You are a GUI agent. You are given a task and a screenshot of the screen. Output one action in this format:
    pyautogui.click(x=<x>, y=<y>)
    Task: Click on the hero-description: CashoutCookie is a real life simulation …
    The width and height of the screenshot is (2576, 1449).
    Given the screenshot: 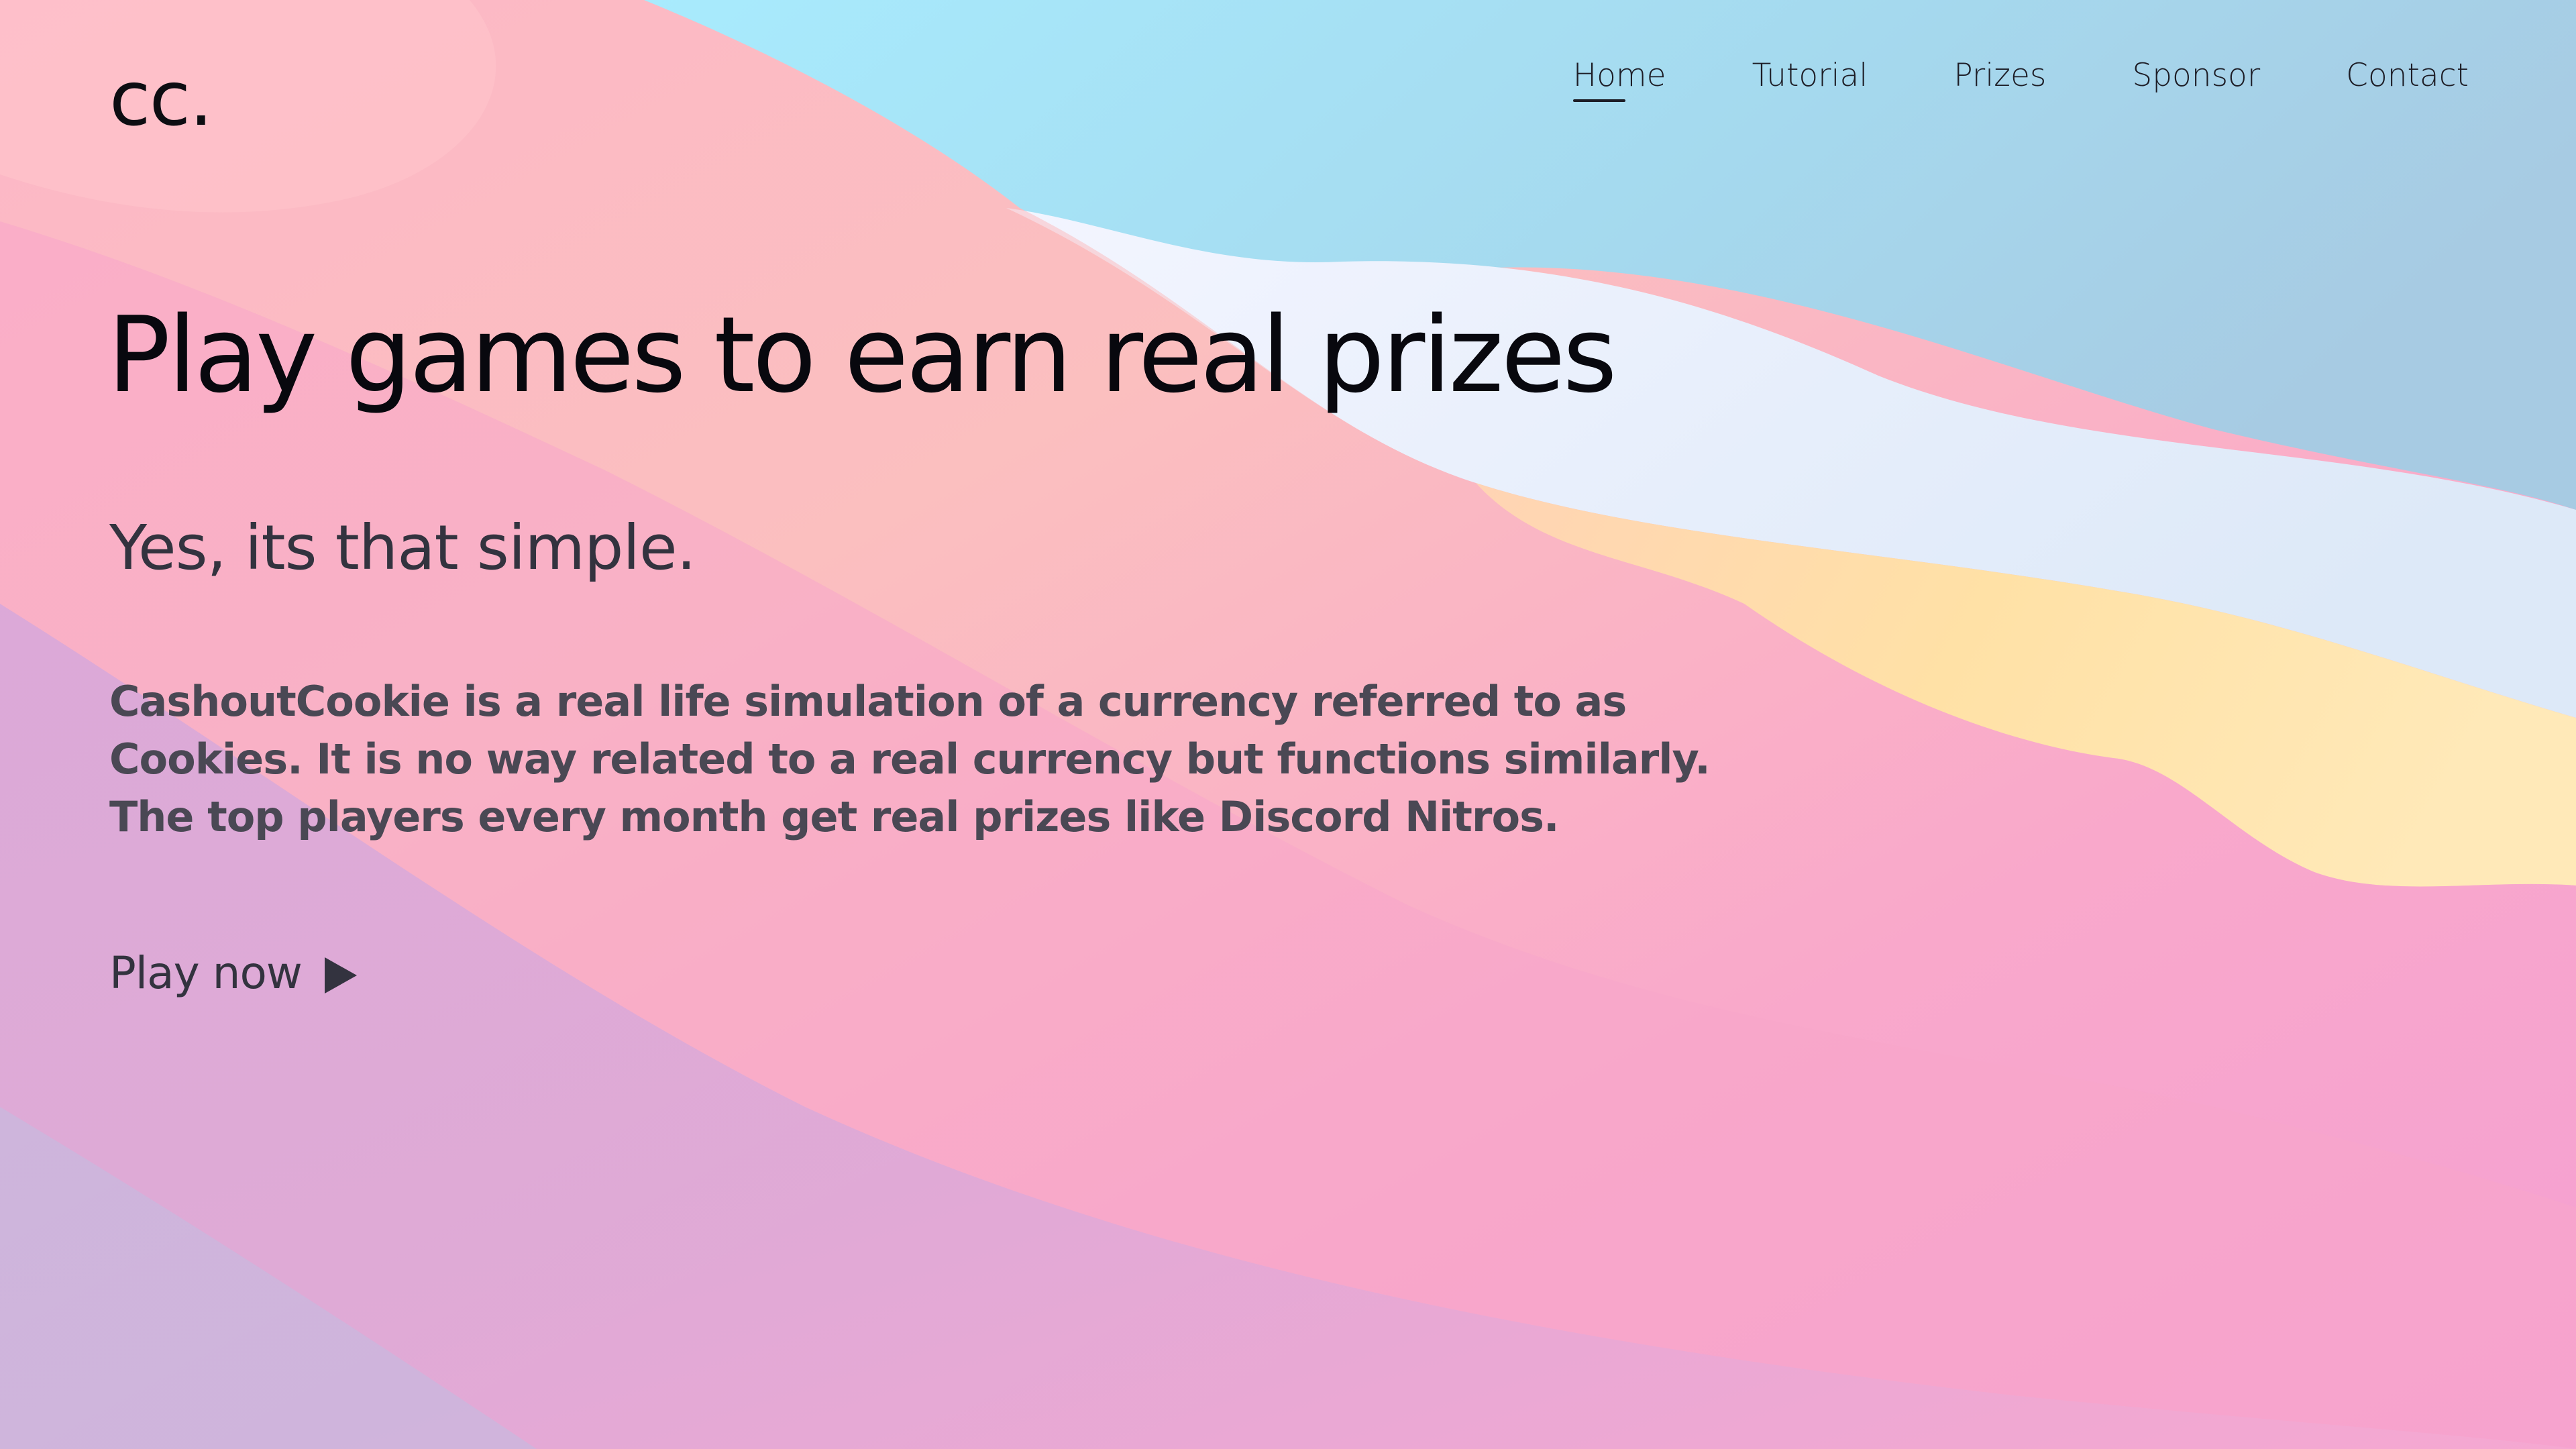 What is the action you would take?
    pyautogui.click(x=910, y=759)
    